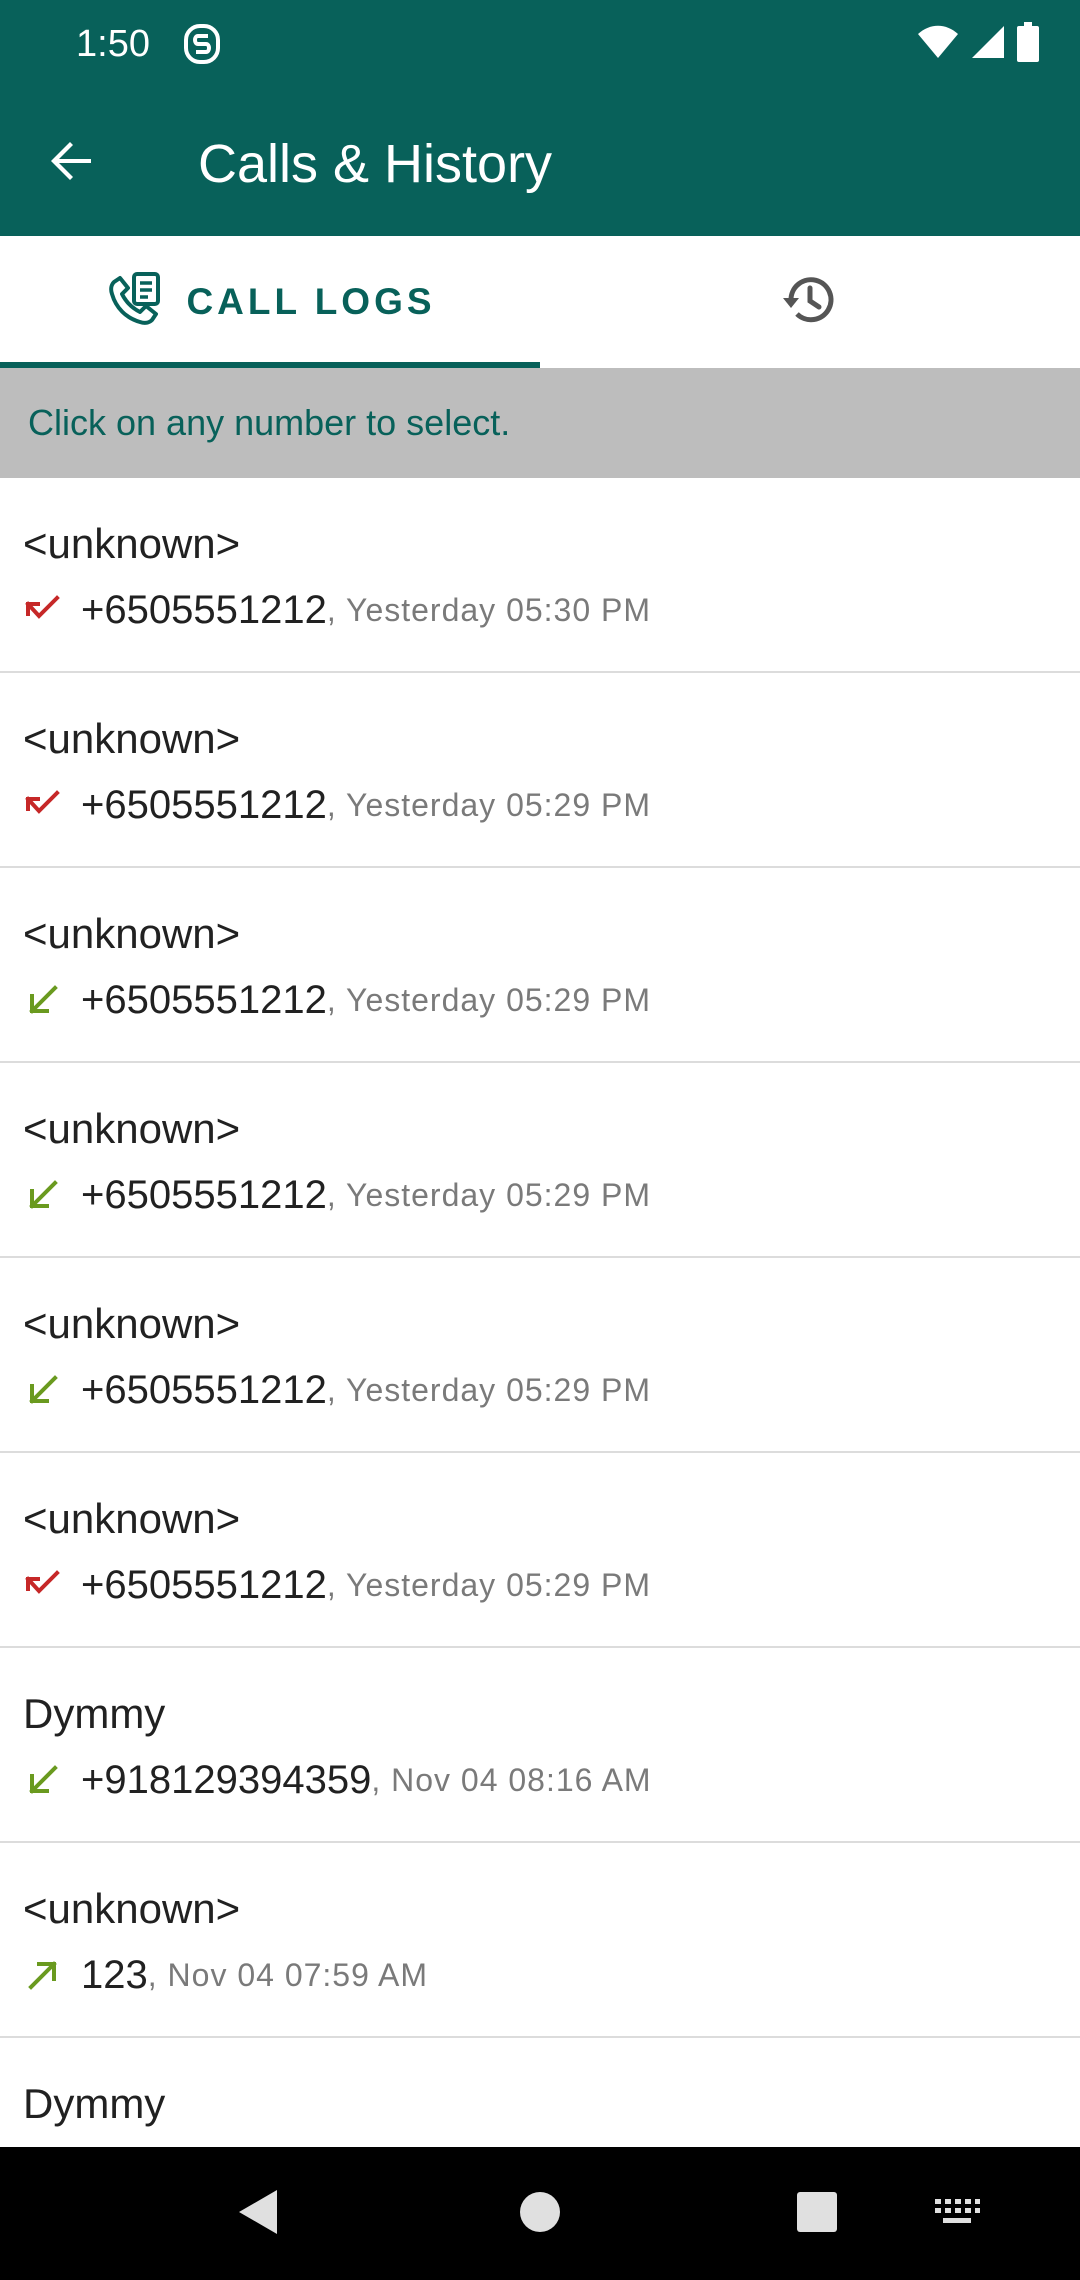  I want to click on wifi-icon, so click(938, 44).